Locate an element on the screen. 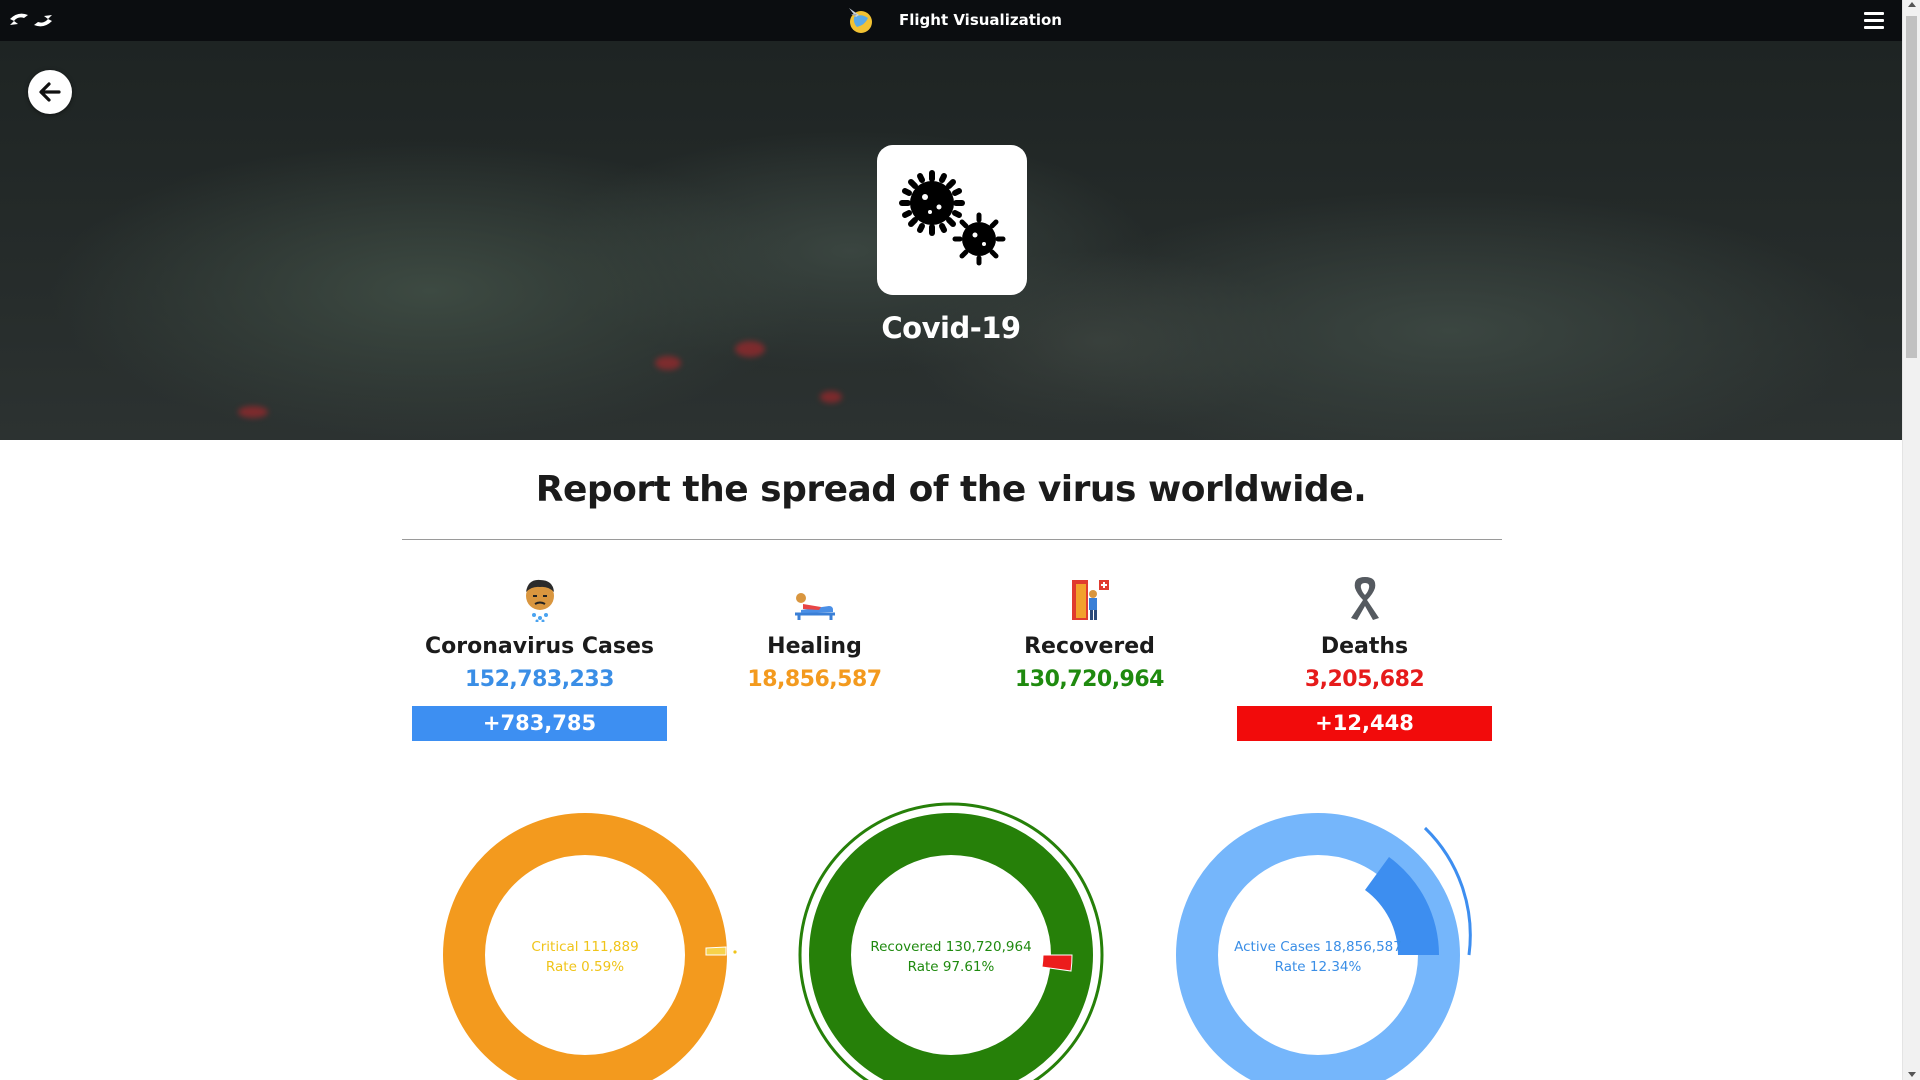  donut-label-line2: Rate 0.59% is located at coordinates (585, 967).